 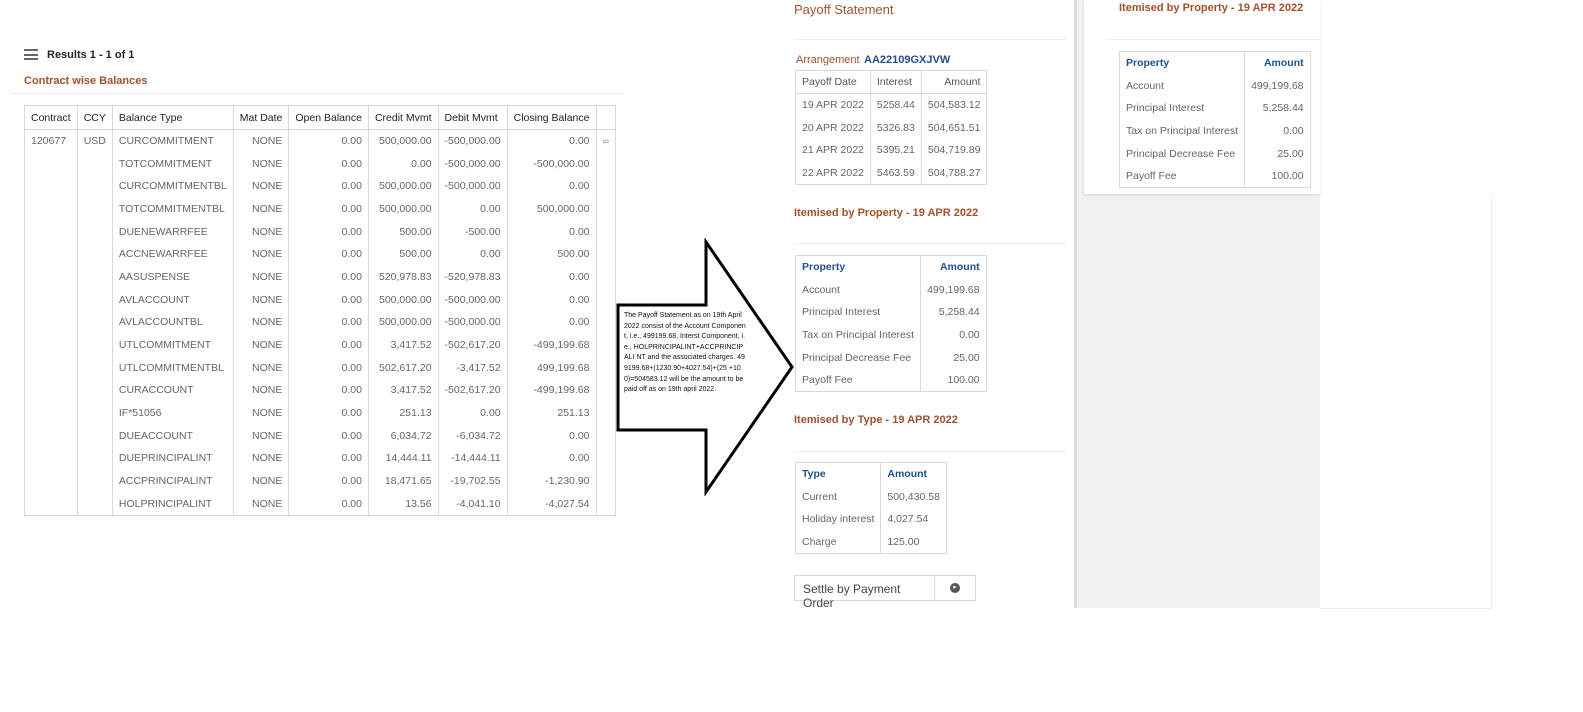 What do you see at coordinates (172, 345) in the screenshot?
I see `balance-type-cell: UTLCOMMITMENT` at bounding box center [172, 345].